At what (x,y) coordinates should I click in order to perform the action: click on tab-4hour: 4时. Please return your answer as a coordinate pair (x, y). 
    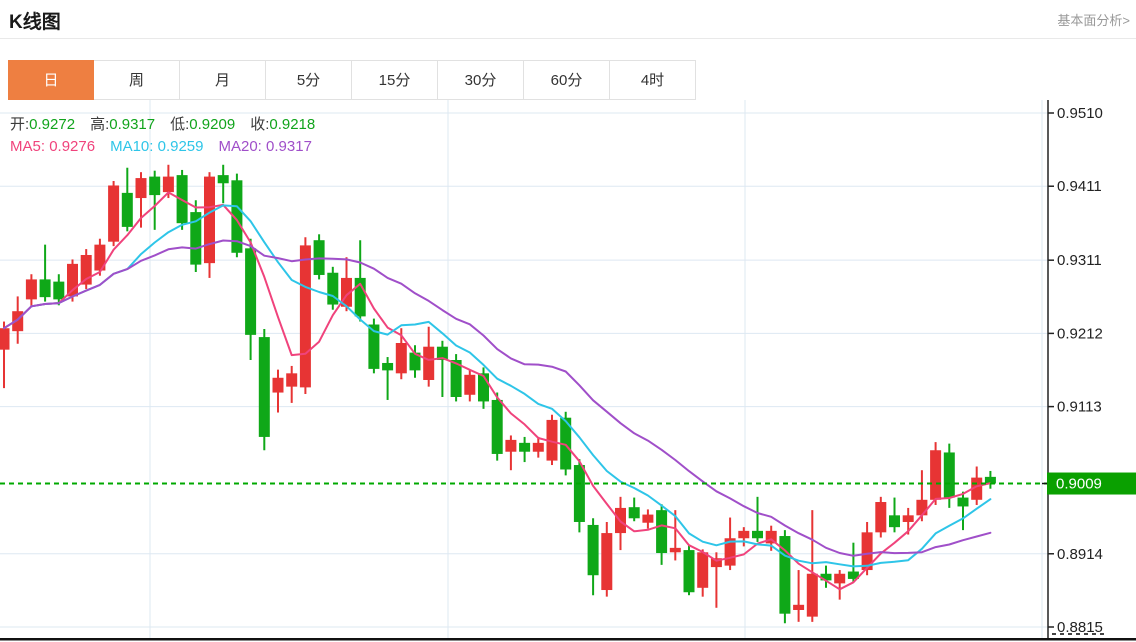
    Looking at the image, I should click on (653, 80).